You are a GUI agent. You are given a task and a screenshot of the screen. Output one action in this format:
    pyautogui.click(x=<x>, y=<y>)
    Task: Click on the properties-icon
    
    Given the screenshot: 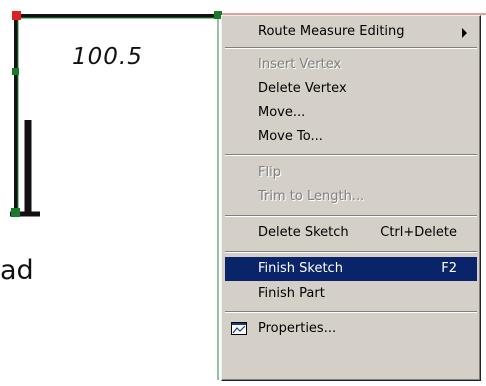 What is the action you would take?
    pyautogui.click(x=239, y=328)
    